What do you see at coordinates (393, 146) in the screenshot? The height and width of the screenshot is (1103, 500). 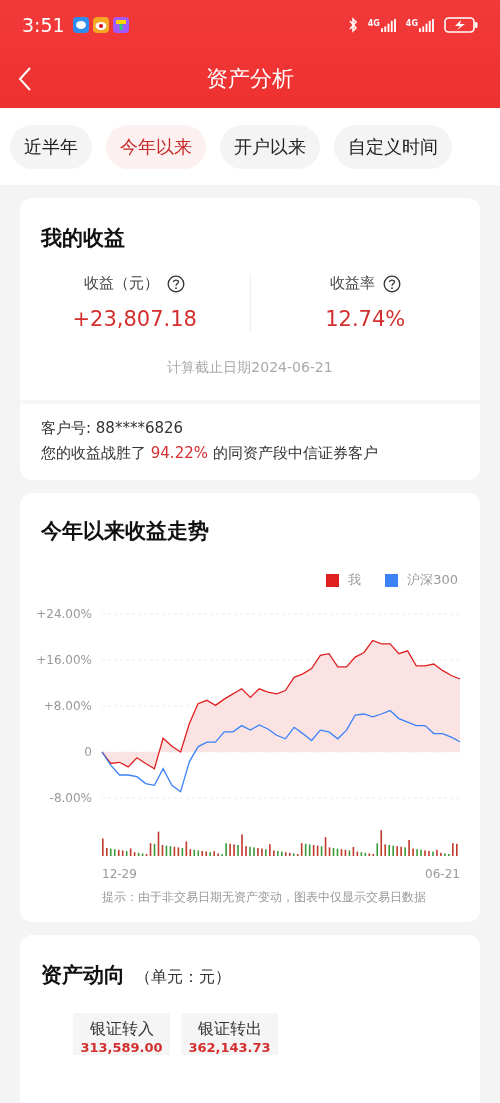 I see `period-tab: 自定义时间` at bounding box center [393, 146].